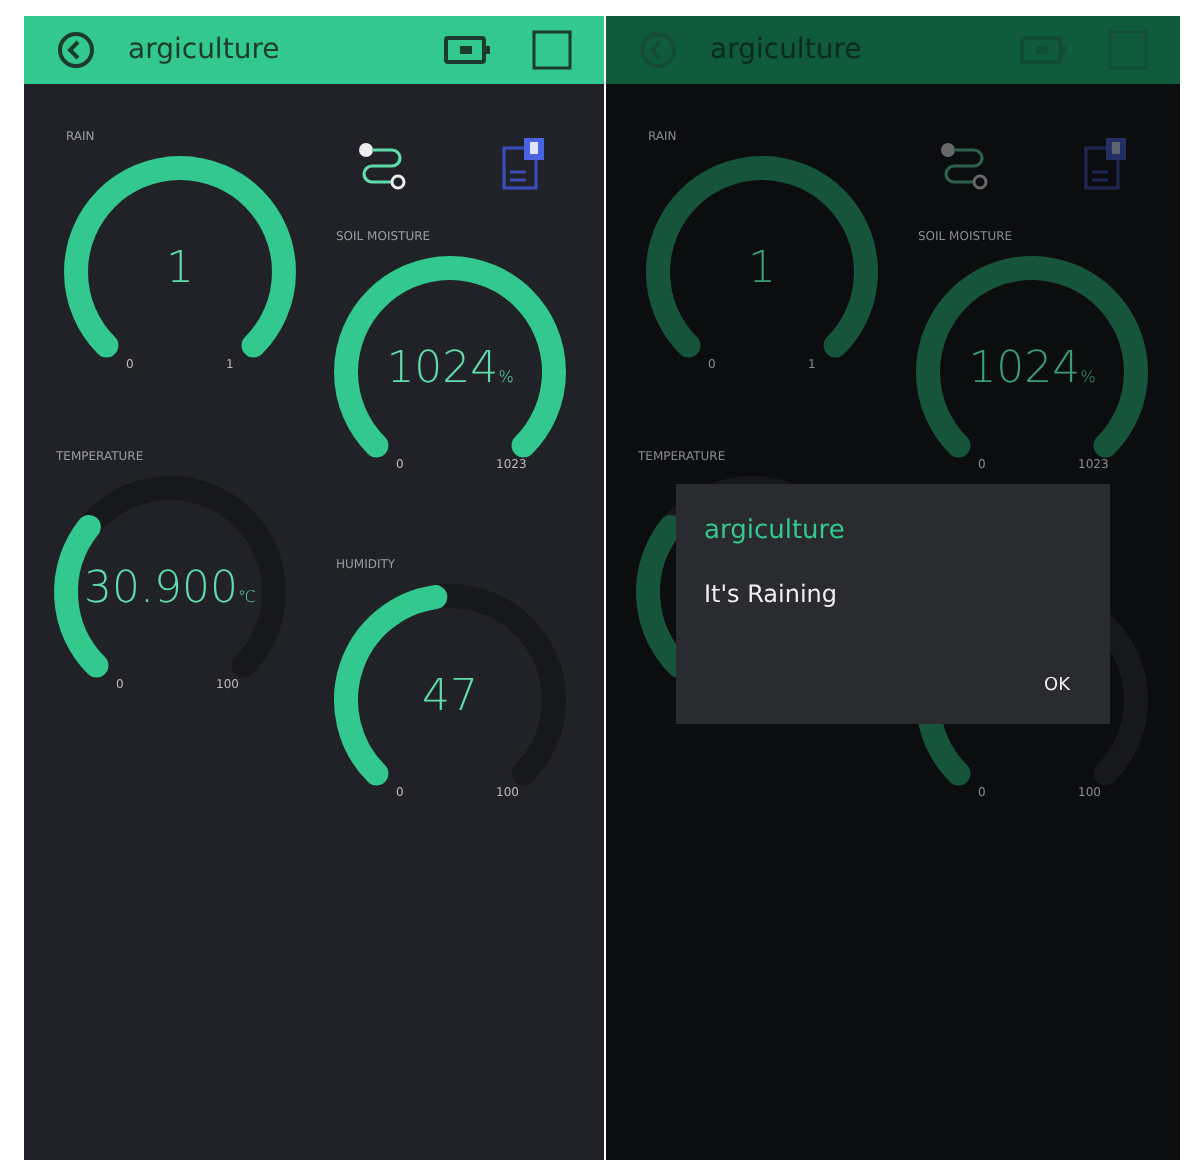 This screenshot has height=1160, width=1186. I want to click on gauge-value: 30.900℃, so click(170, 589).